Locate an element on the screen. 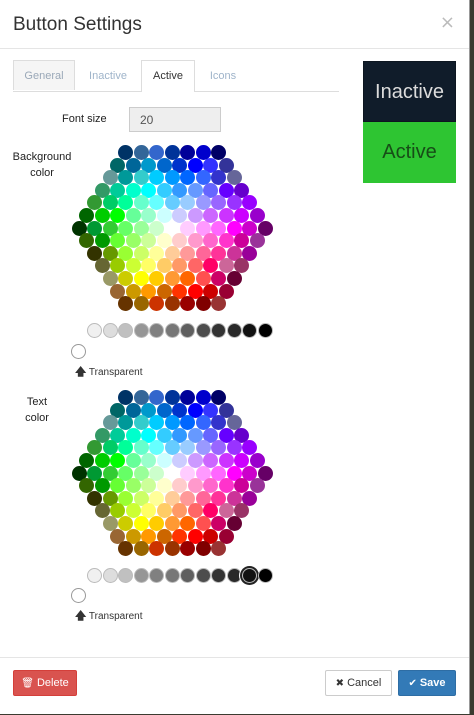 The width and height of the screenshot is (474, 715). close-icon: ✖ is located at coordinates (340, 683).